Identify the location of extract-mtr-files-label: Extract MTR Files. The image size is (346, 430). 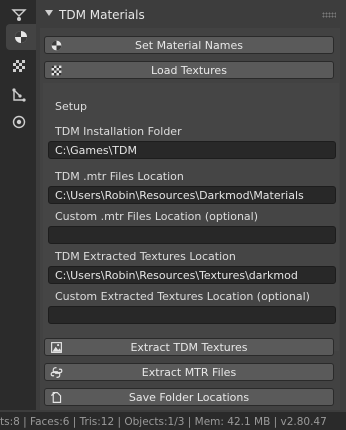
(189, 372).